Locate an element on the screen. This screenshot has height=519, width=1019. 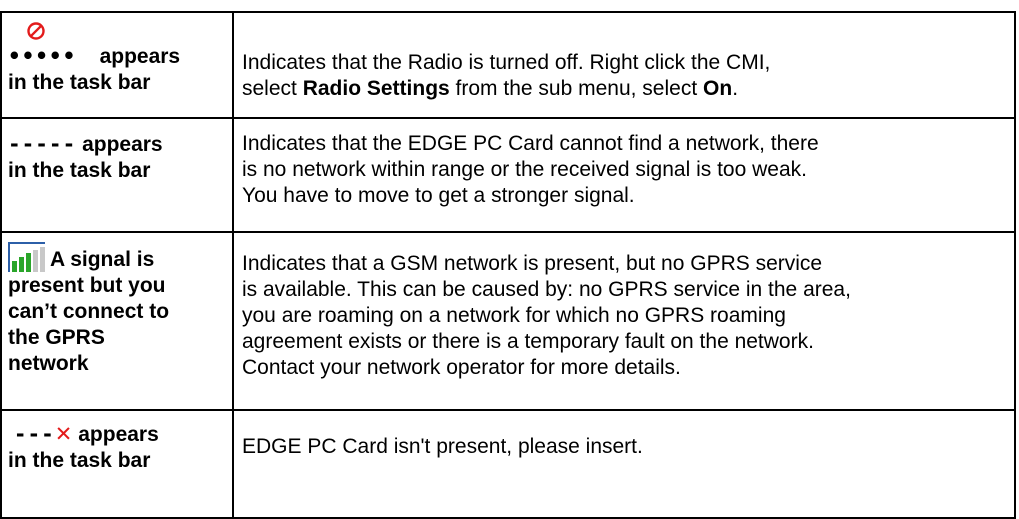
no-network-dashes-icon: ----- is located at coordinates (42, 144).